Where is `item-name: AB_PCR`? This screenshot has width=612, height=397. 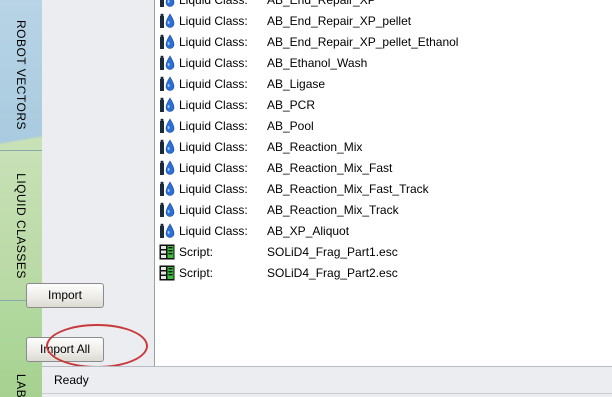
item-name: AB_PCR is located at coordinates (291, 105).